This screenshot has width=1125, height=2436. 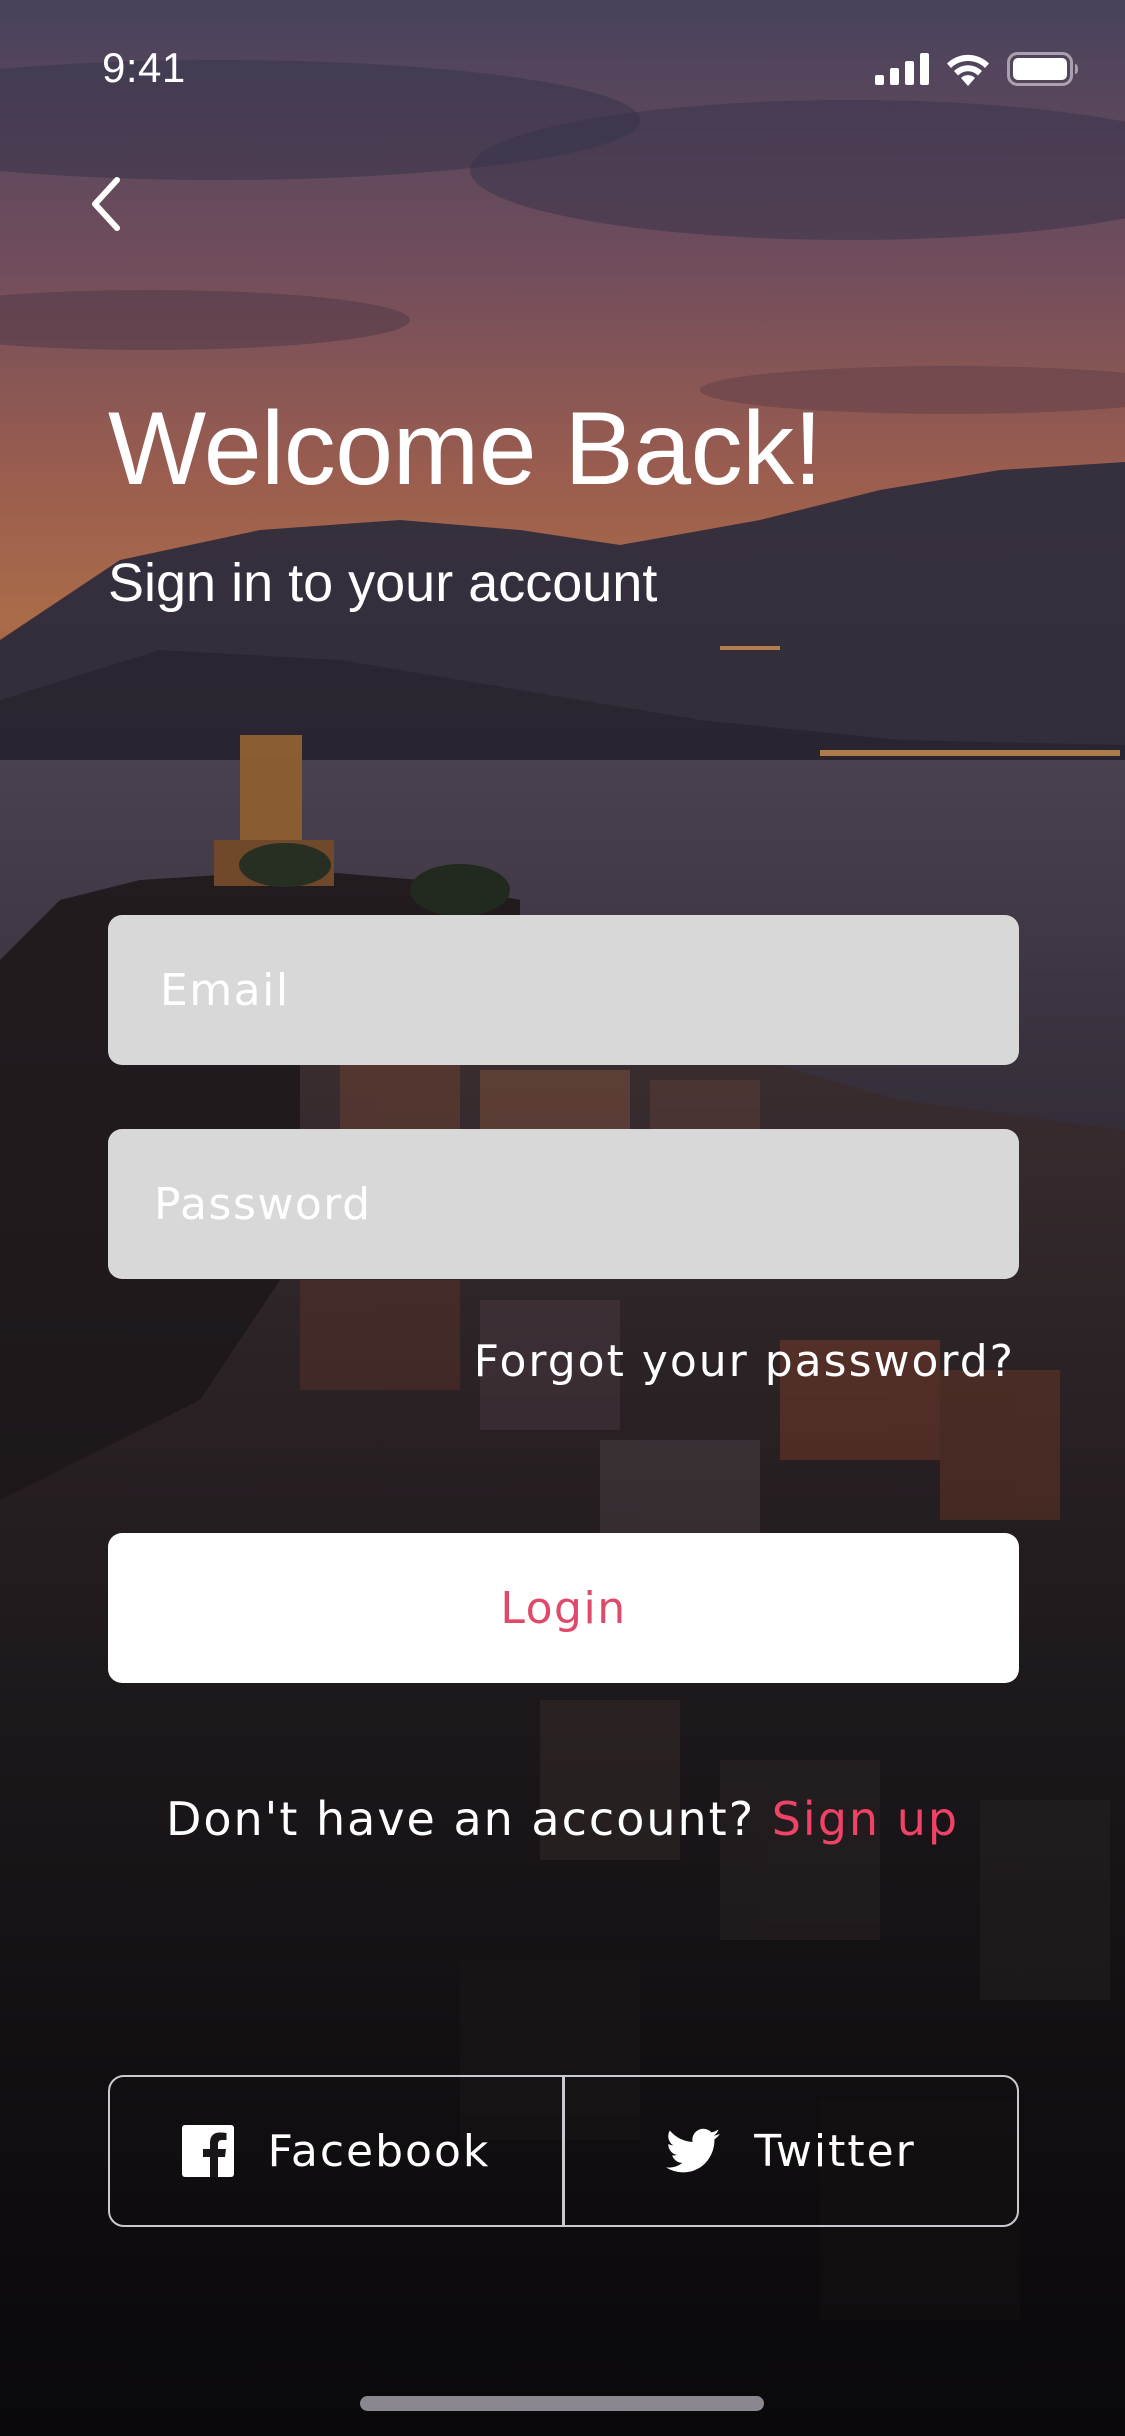 I want to click on twitter-login-button: Twitter, so click(x=791, y=2151).